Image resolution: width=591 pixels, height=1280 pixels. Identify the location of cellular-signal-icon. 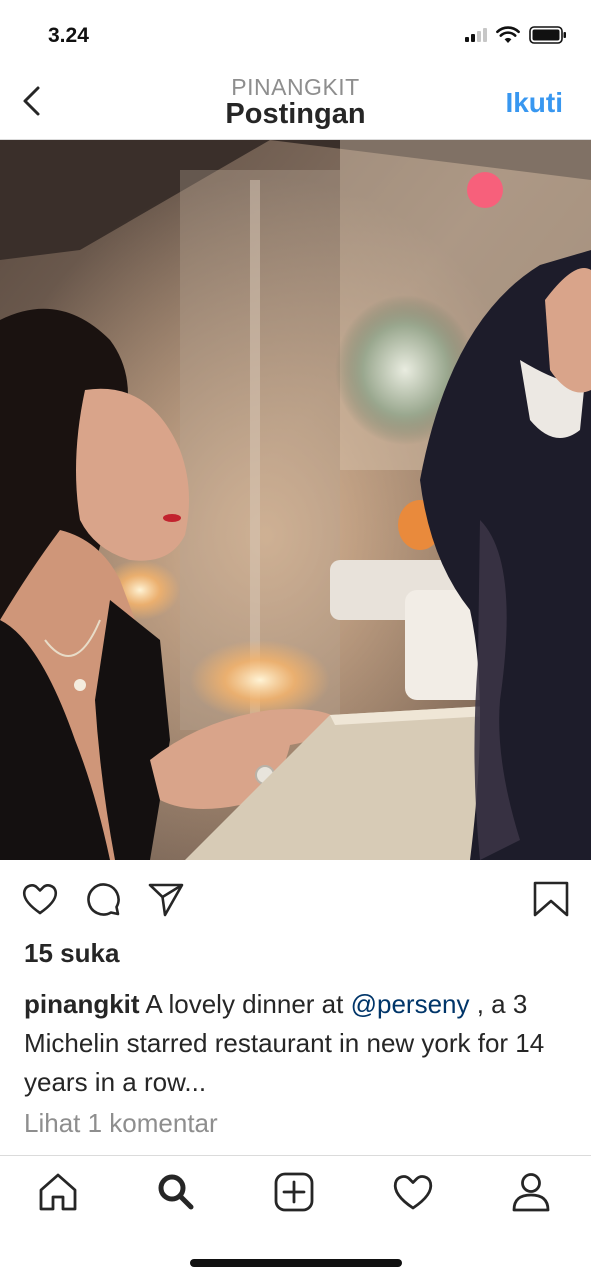
(476, 35).